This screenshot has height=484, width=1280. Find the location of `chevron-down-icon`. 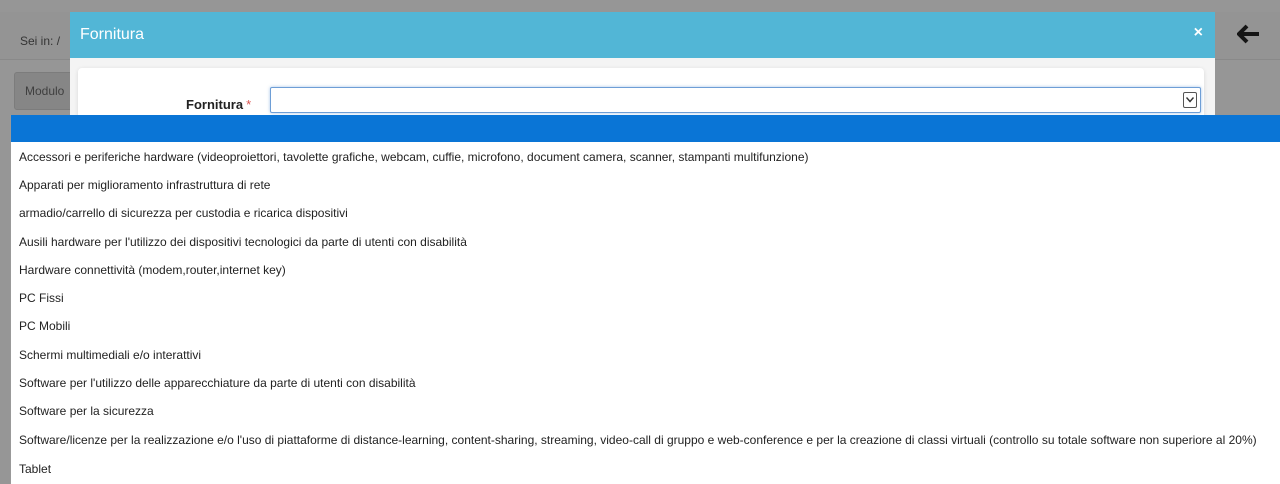

chevron-down-icon is located at coordinates (1190, 100).